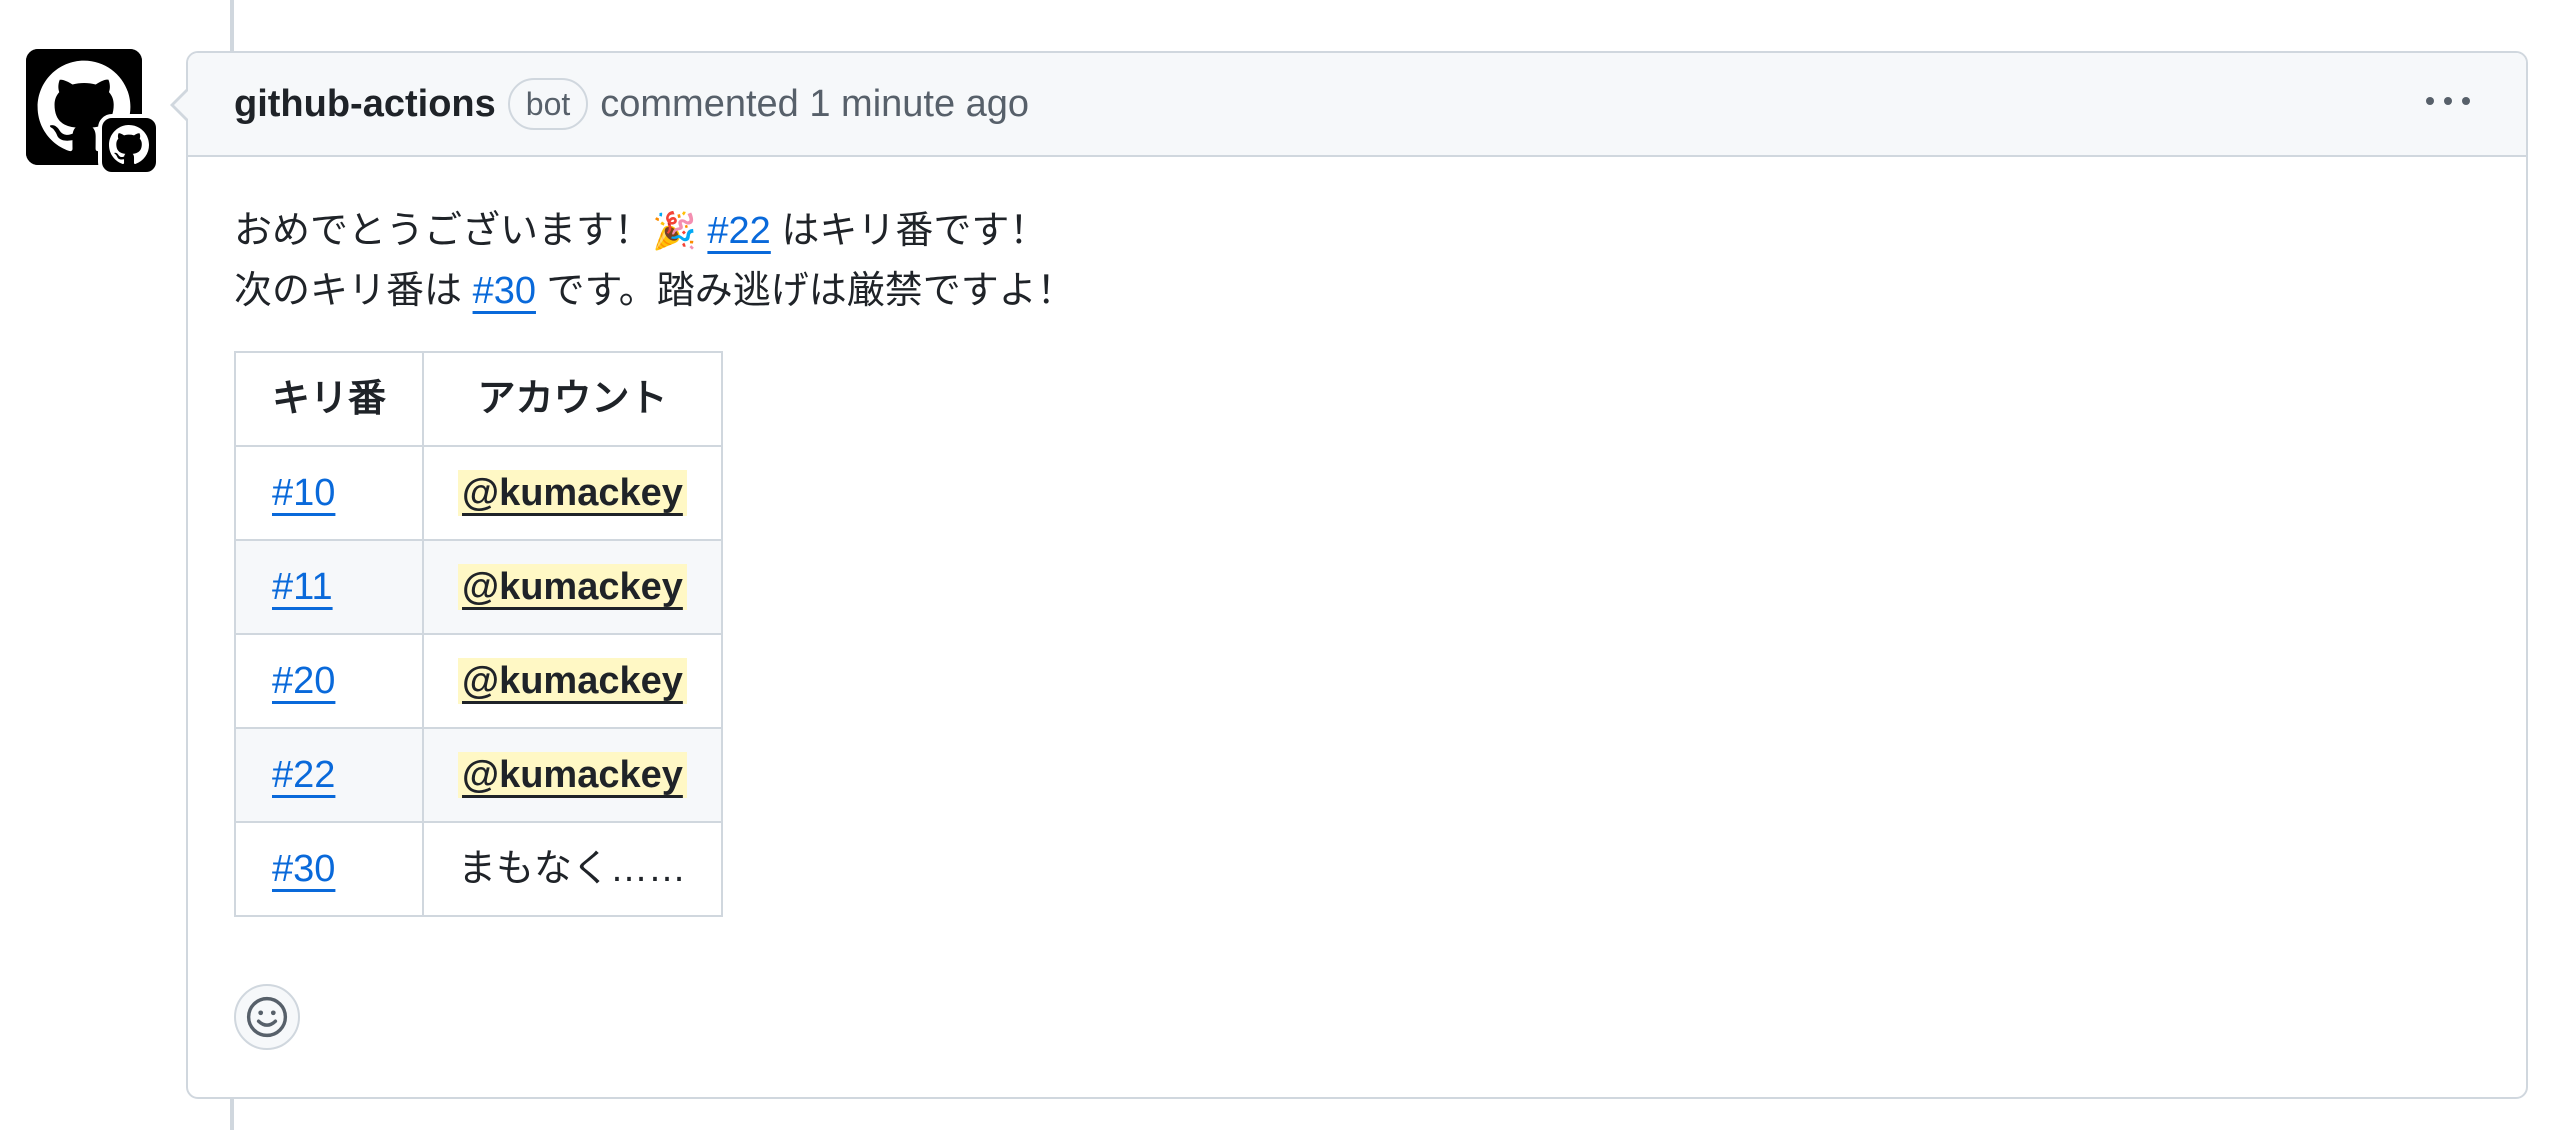 The image size is (2562, 1130). I want to click on add-reaction-button, so click(267, 1017).